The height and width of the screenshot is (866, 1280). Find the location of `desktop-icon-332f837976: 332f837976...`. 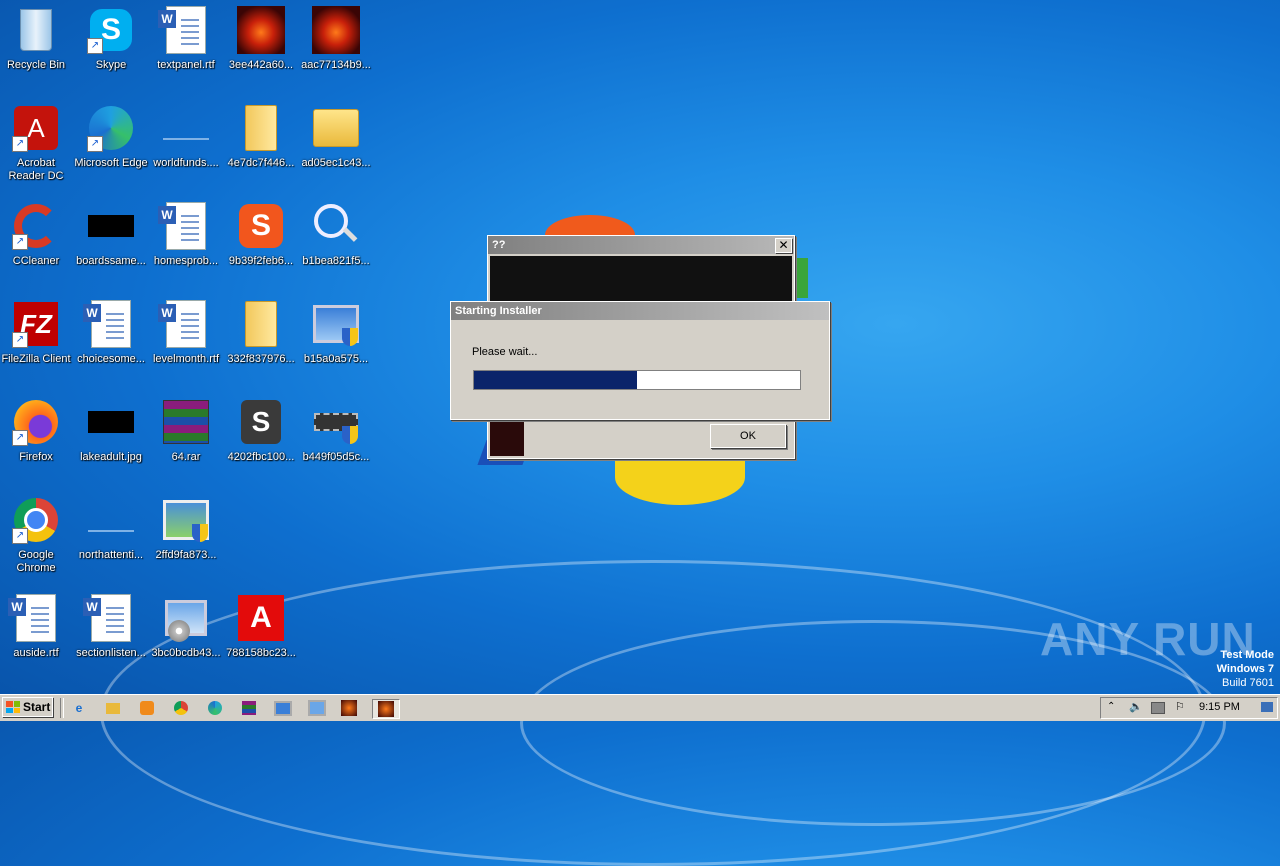

desktop-icon-332f837976: 332f837976... is located at coordinates (261, 331).